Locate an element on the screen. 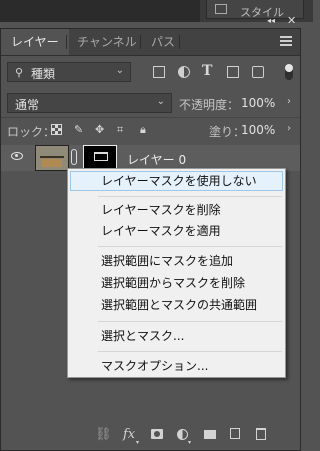 The image size is (320, 451). lock-label: ロック： is located at coordinates (31, 132).